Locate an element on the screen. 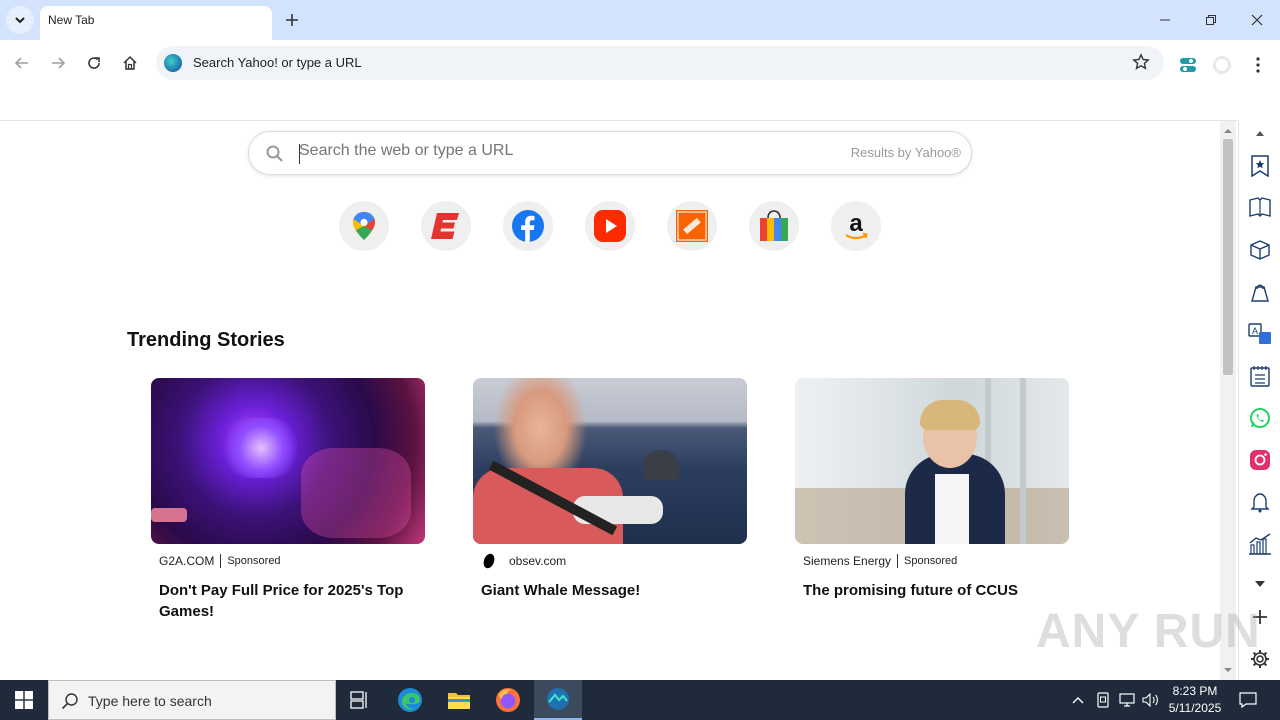 This screenshot has height=720, width=1280. facebook-icon is located at coordinates (528, 226).